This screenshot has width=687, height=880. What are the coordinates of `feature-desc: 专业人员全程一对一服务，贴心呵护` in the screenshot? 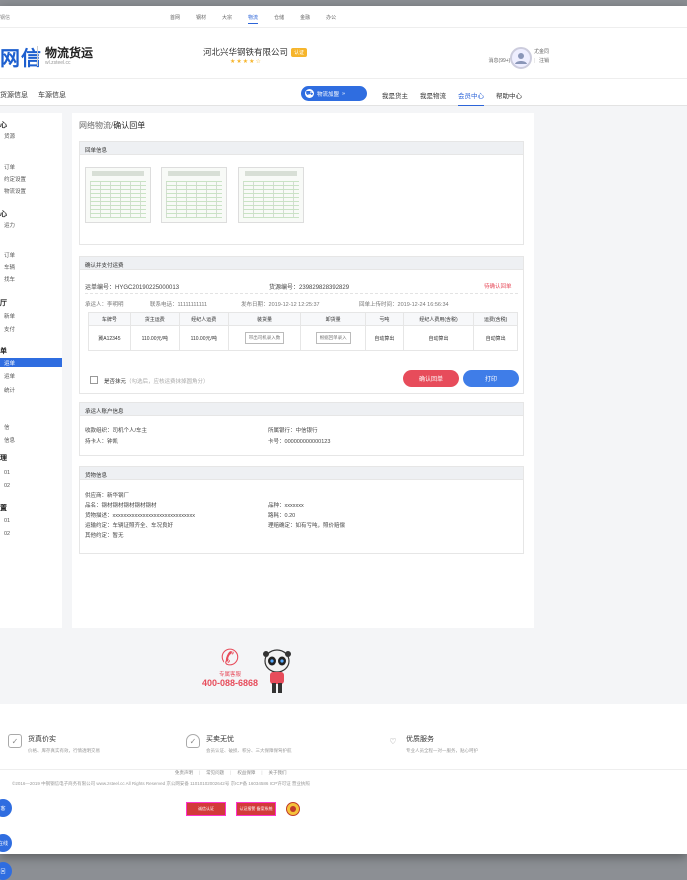 It's located at (442, 750).